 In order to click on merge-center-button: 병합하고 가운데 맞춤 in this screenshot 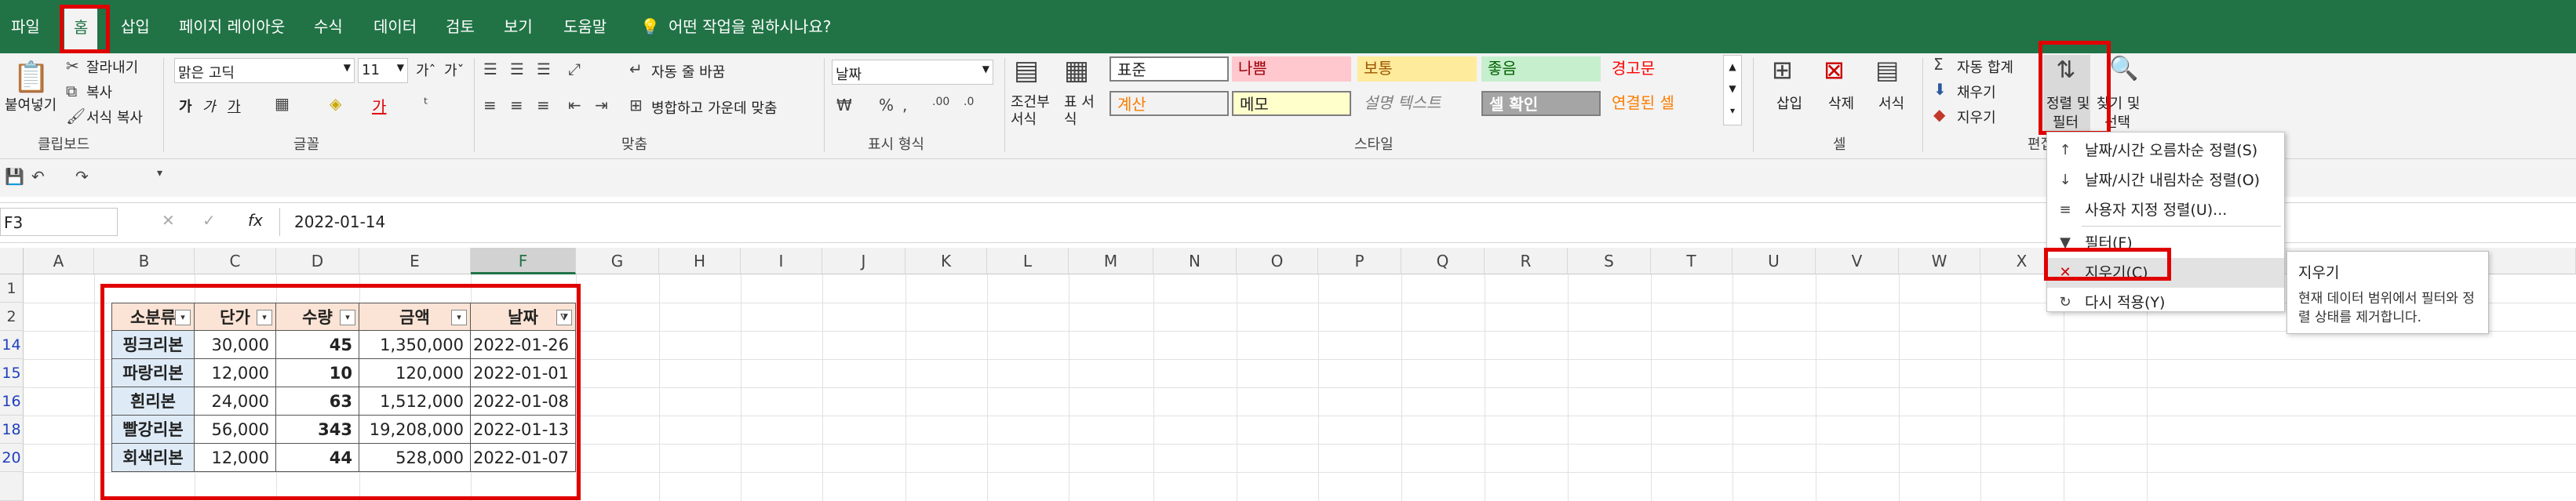, I will do `click(714, 107)`.